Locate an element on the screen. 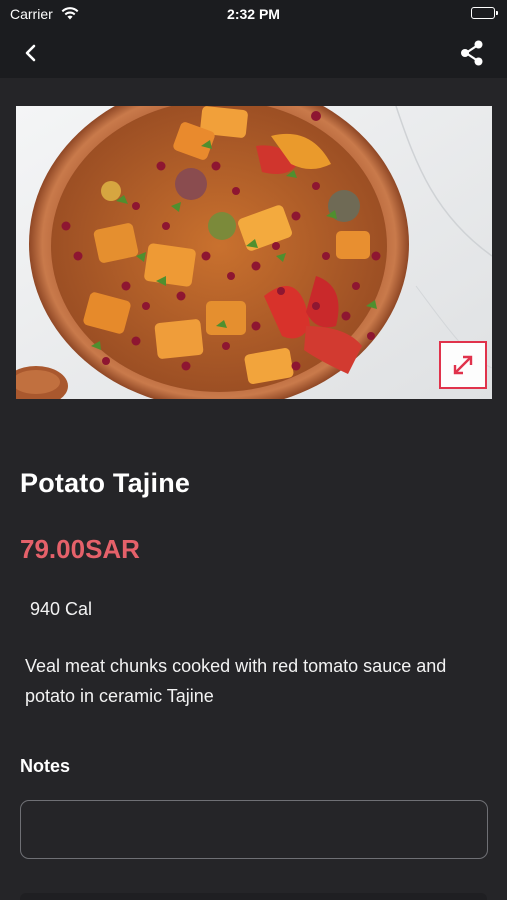 This screenshot has width=507, height=900. notes-input is located at coordinates (254, 829).